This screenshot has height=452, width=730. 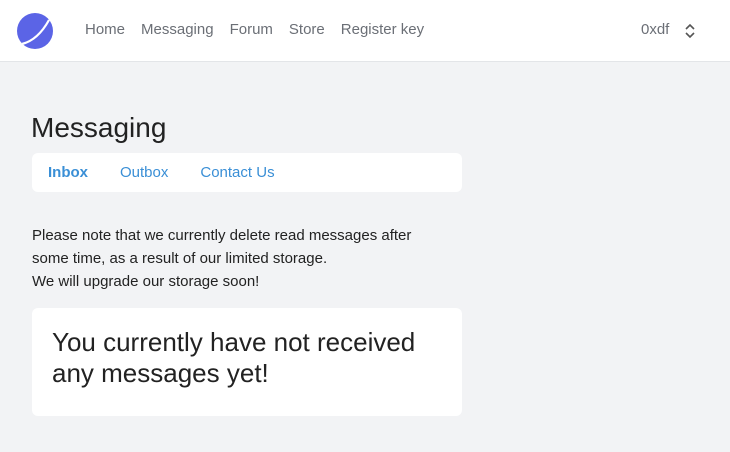 What do you see at coordinates (105, 30) in the screenshot?
I see `nav-home: Home` at bounding box center [105, 30].